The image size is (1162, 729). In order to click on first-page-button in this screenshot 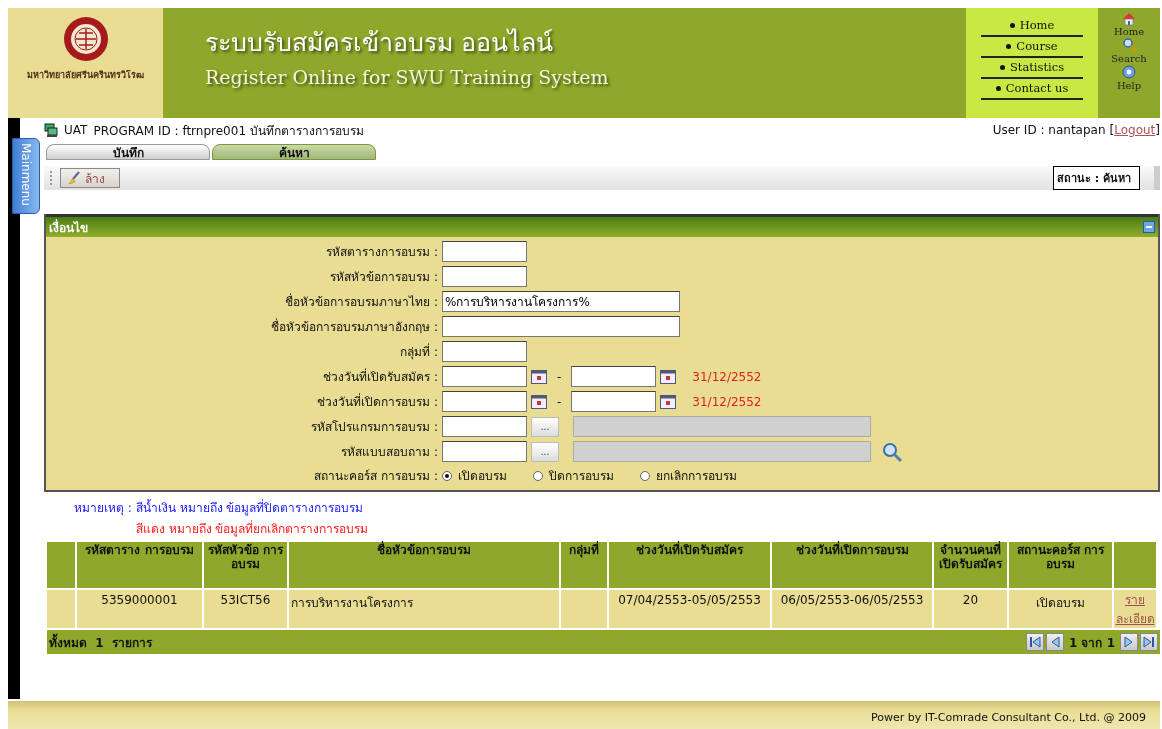, I will do `click(1034, 642)`.